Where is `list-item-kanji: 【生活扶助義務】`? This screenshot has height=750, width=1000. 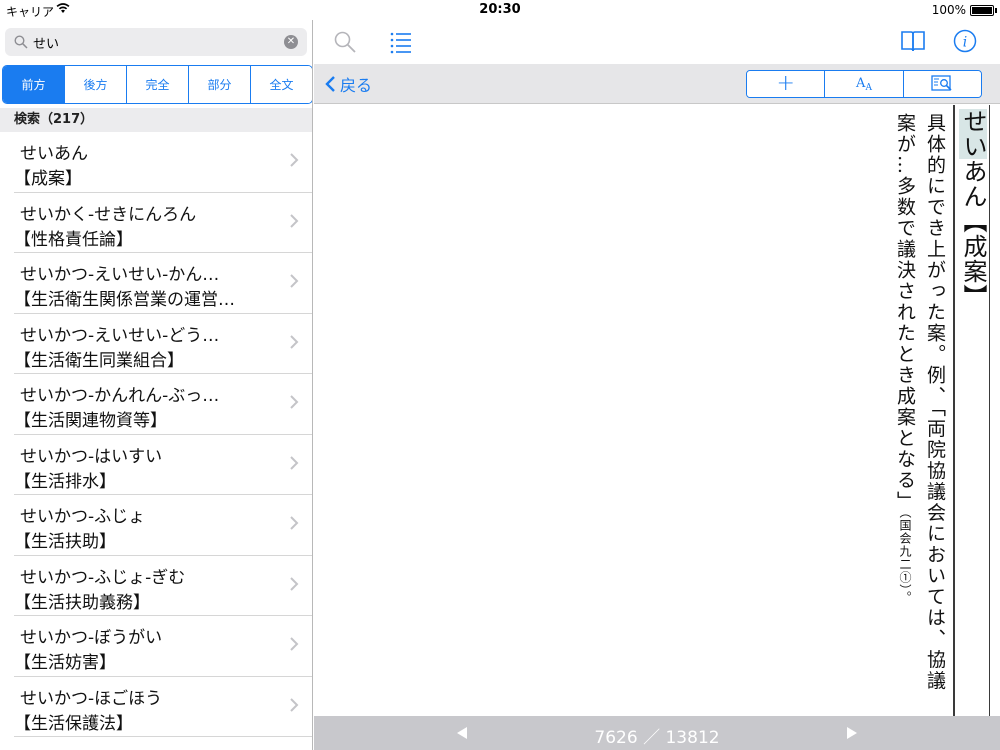
list-item-kanji: 【生活扶助義務】 is located at coordinates (82, 602).